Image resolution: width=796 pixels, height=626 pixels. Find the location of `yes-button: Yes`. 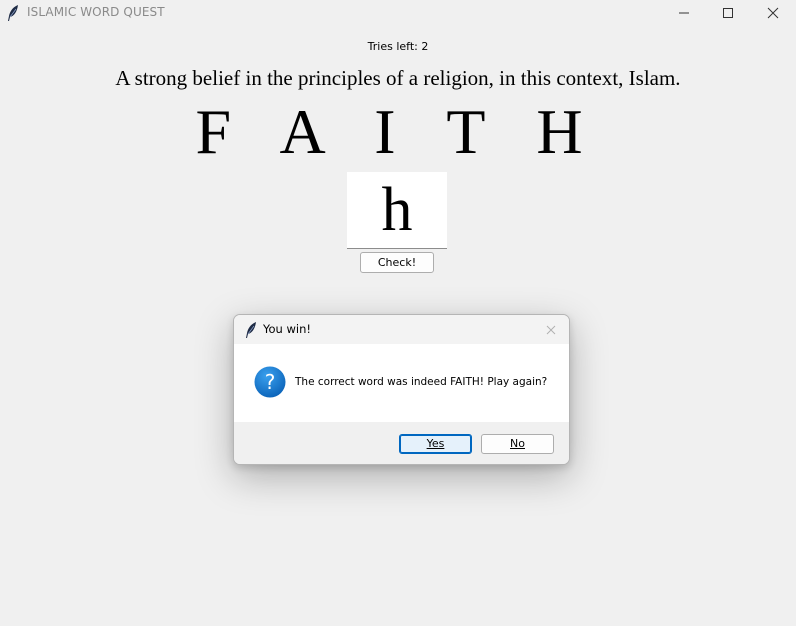

yes-button: Yes is located at coordinates (435, 444).